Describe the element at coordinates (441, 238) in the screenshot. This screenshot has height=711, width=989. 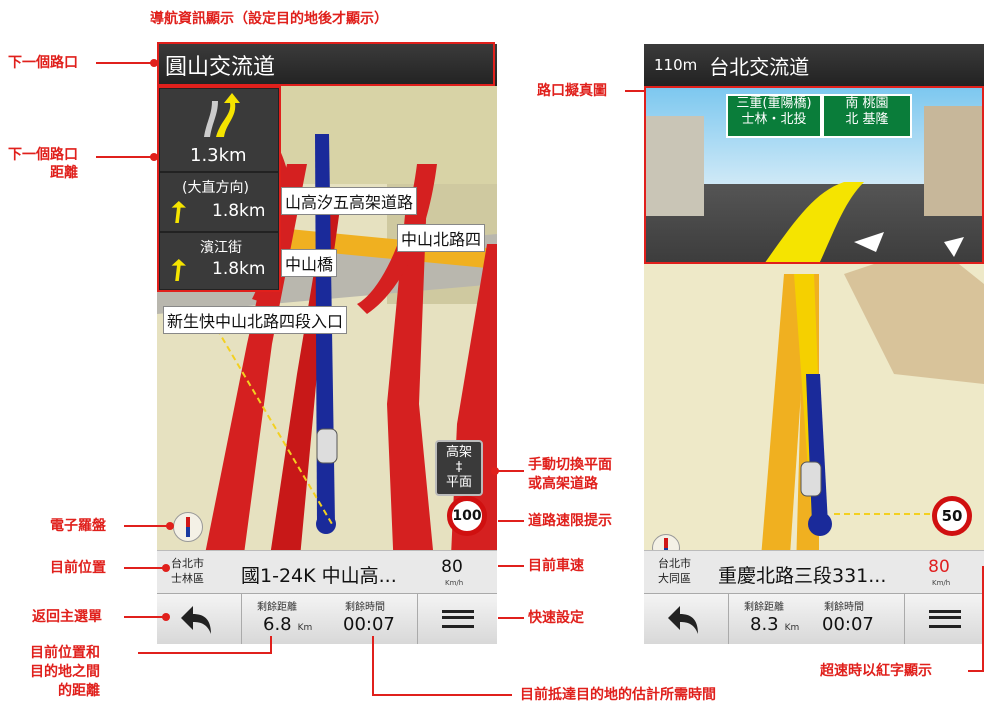
I see `map-label: 中山北路四` at that location.